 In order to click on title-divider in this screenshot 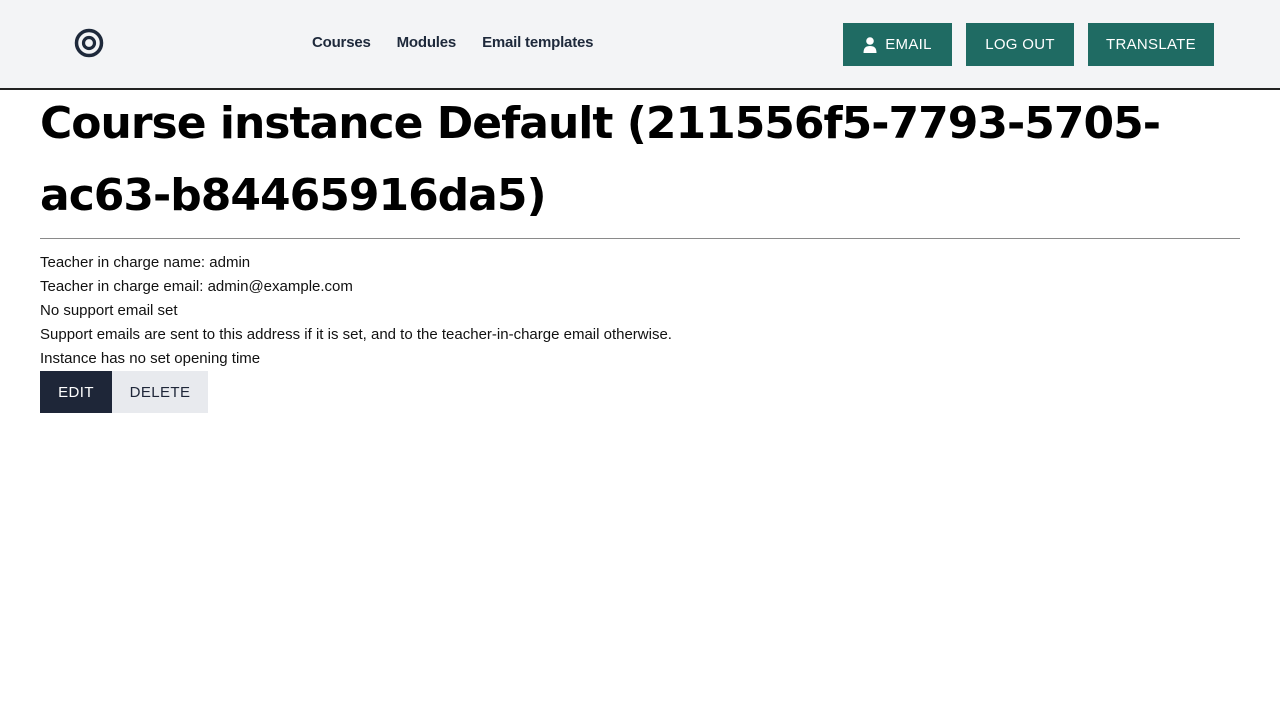, I will do `click(640, 238)`.